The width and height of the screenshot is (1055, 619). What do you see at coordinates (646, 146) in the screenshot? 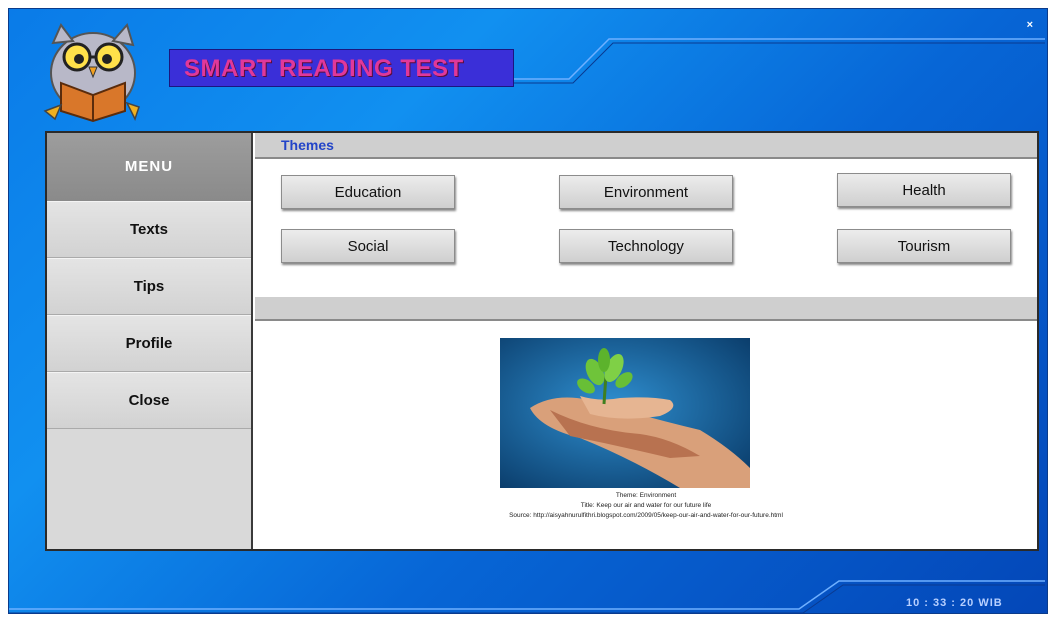
I see `themes-heading: Themes` at bounding box center [646, 146].